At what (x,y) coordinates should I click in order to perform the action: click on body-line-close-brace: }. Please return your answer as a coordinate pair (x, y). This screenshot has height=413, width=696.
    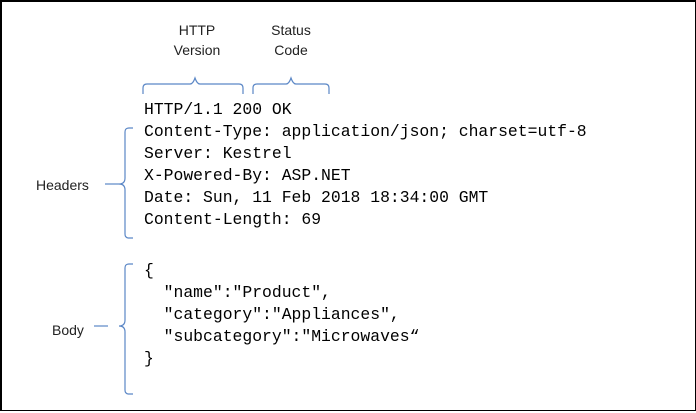
    Looking at the image, I should click on (149, 358).